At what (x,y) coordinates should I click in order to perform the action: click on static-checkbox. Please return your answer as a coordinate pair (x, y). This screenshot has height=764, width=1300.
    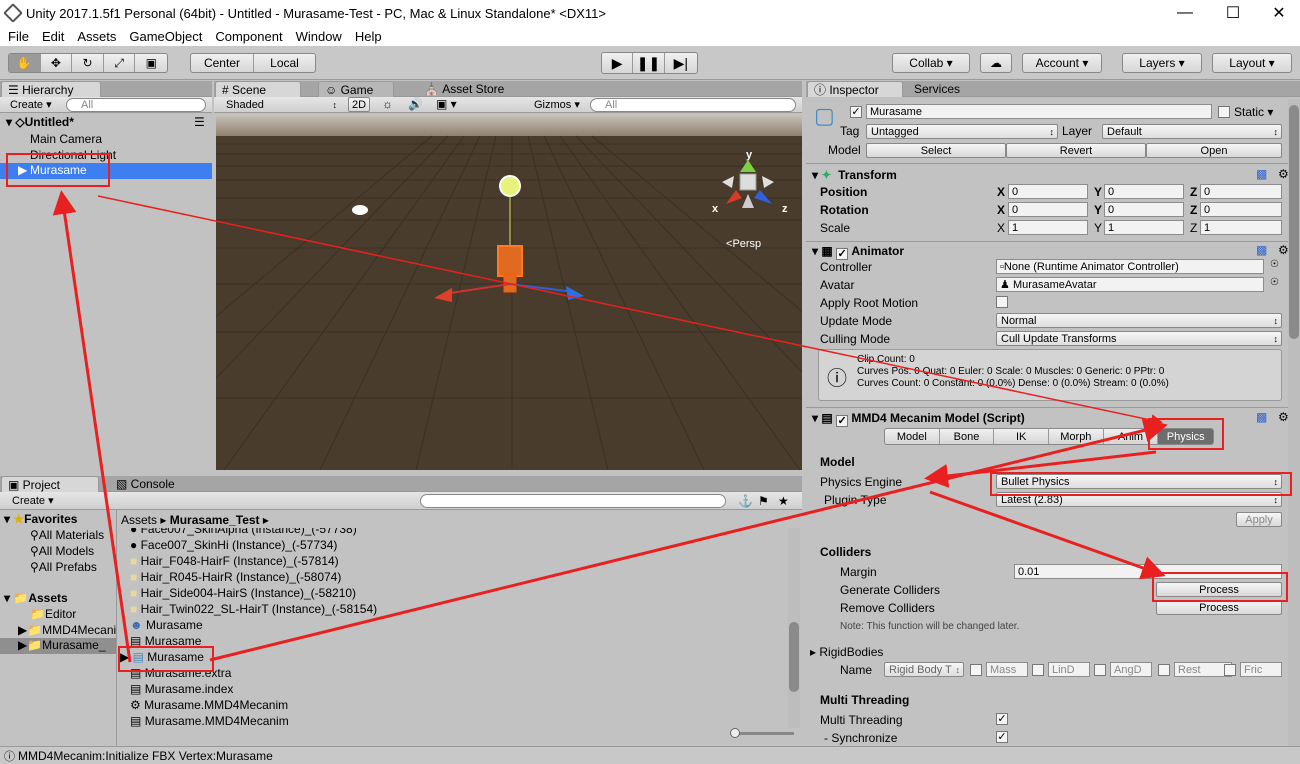
    Looking at the image, I should click on (1224, 112).